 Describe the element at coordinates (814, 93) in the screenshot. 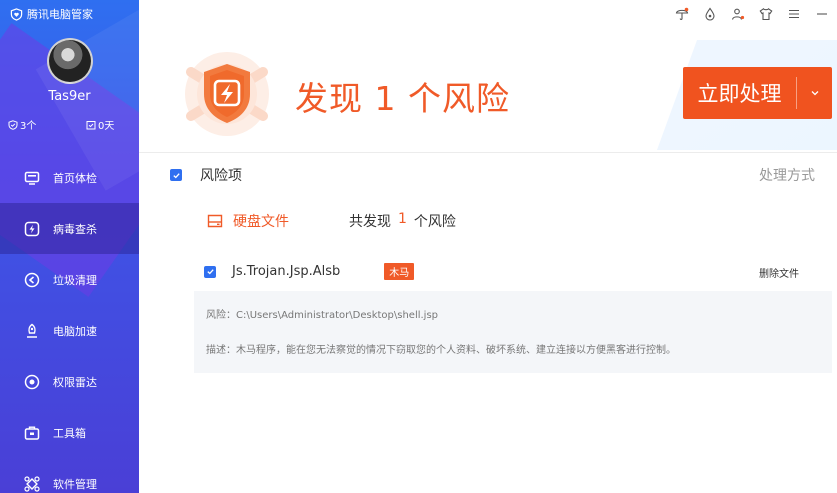

I see `chevron-down-icon` at that location.